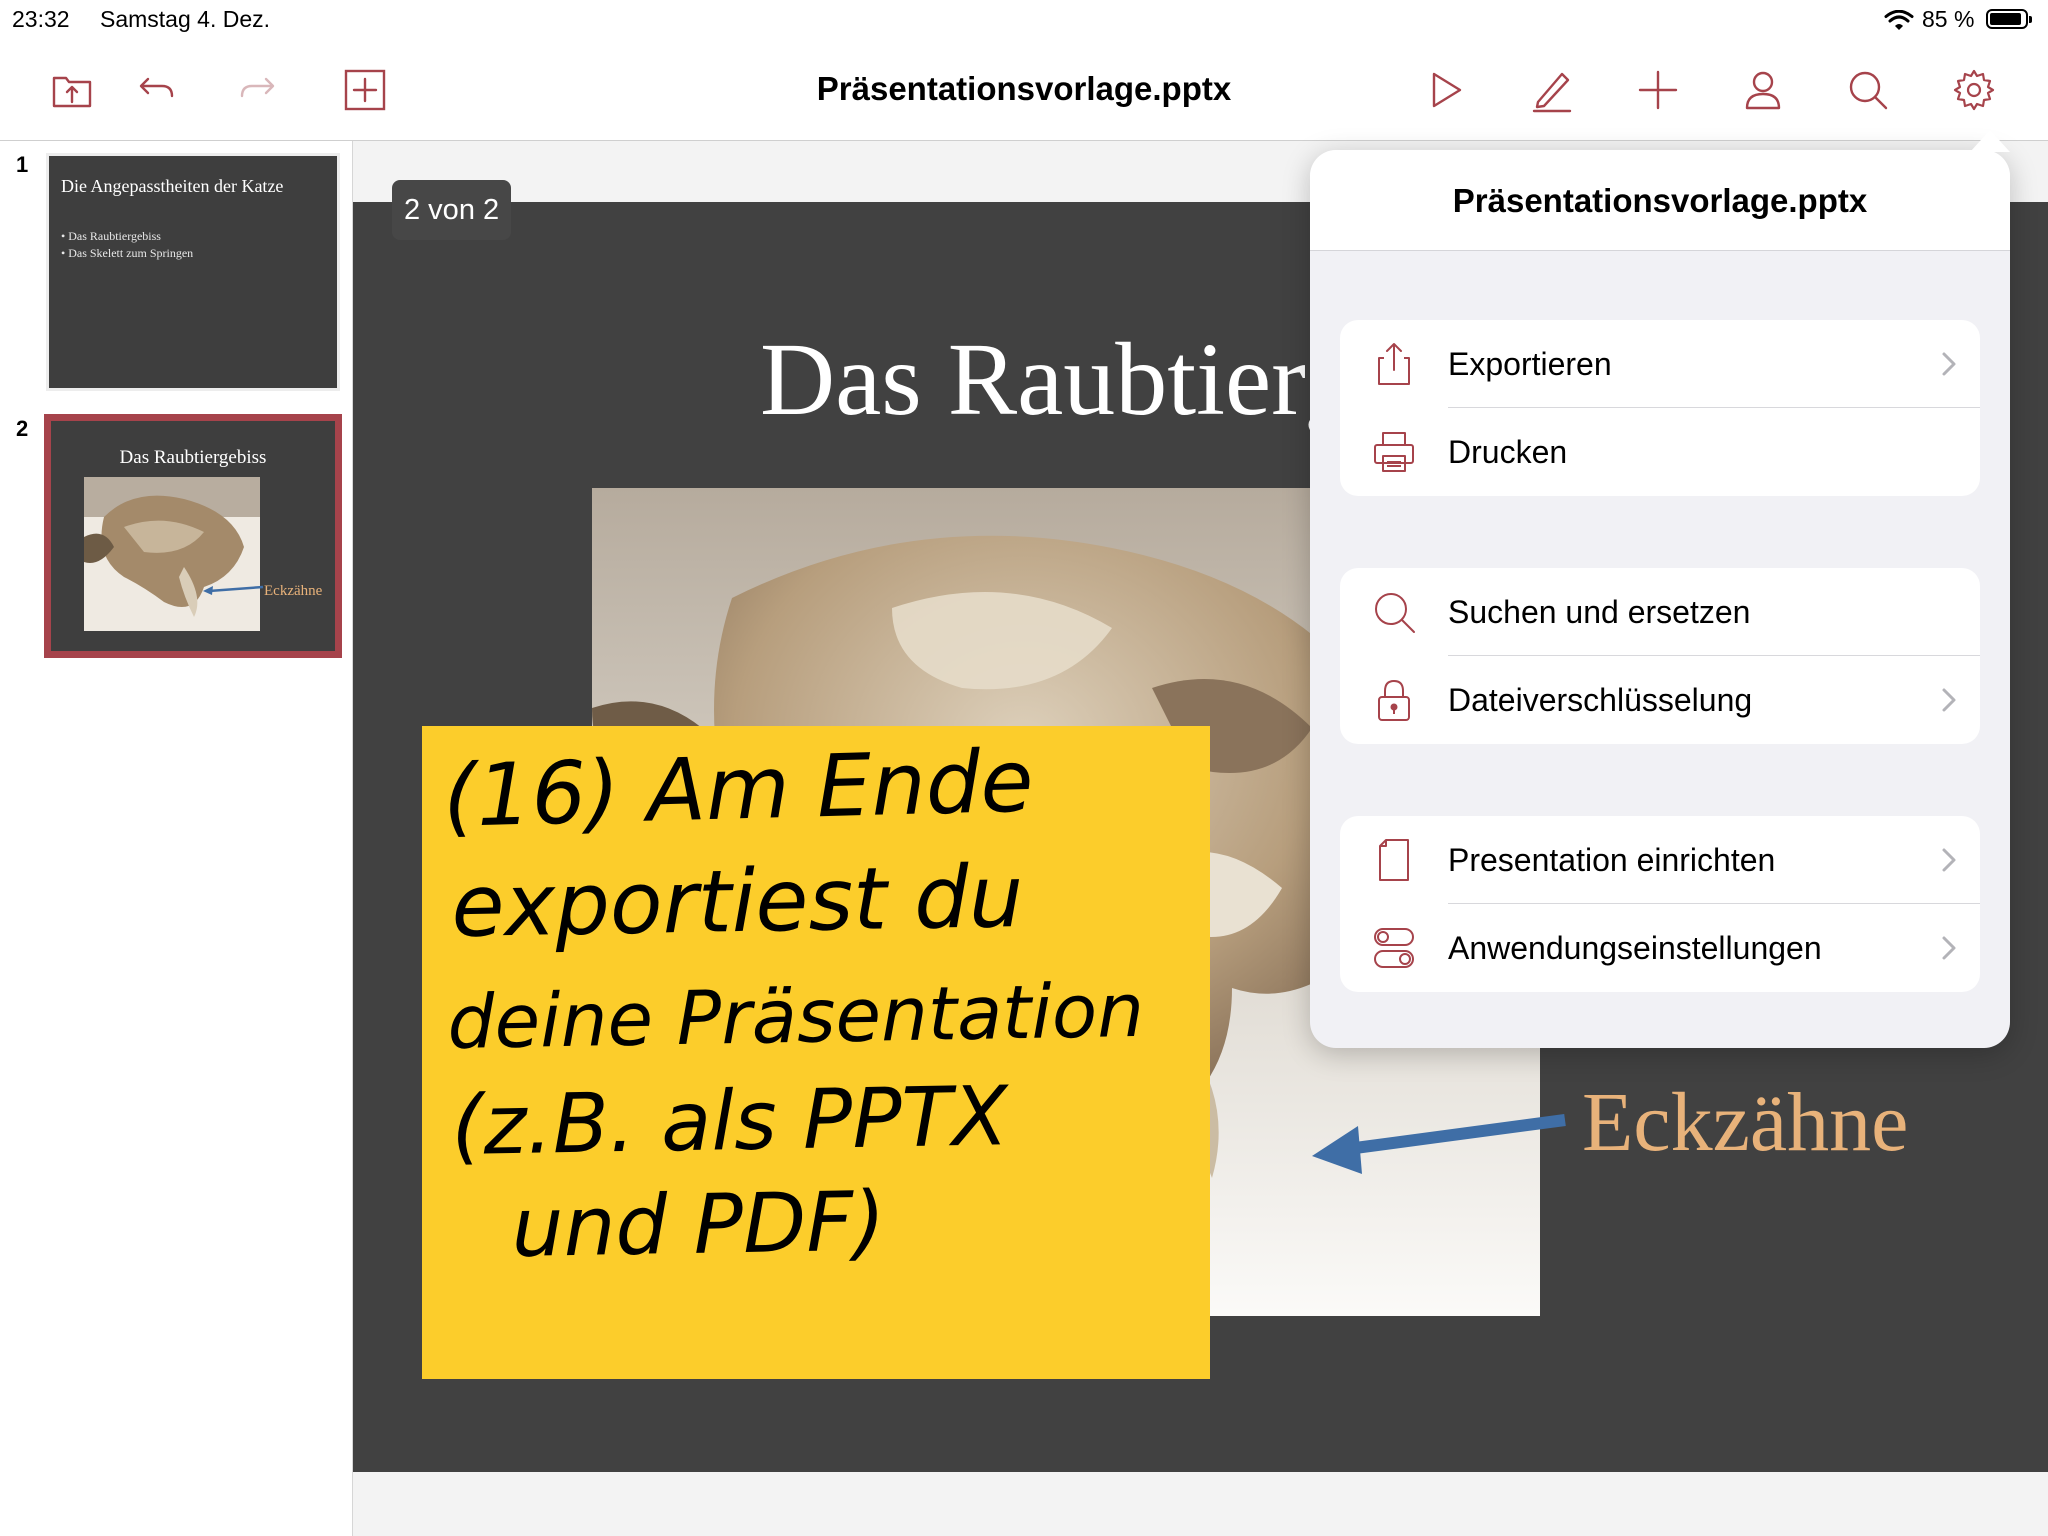 This screenshot has height=1536, width=2048. I want to click on status-bar: 23:32 Samstag 4. Dez. 85 %, so click(1024, 20).